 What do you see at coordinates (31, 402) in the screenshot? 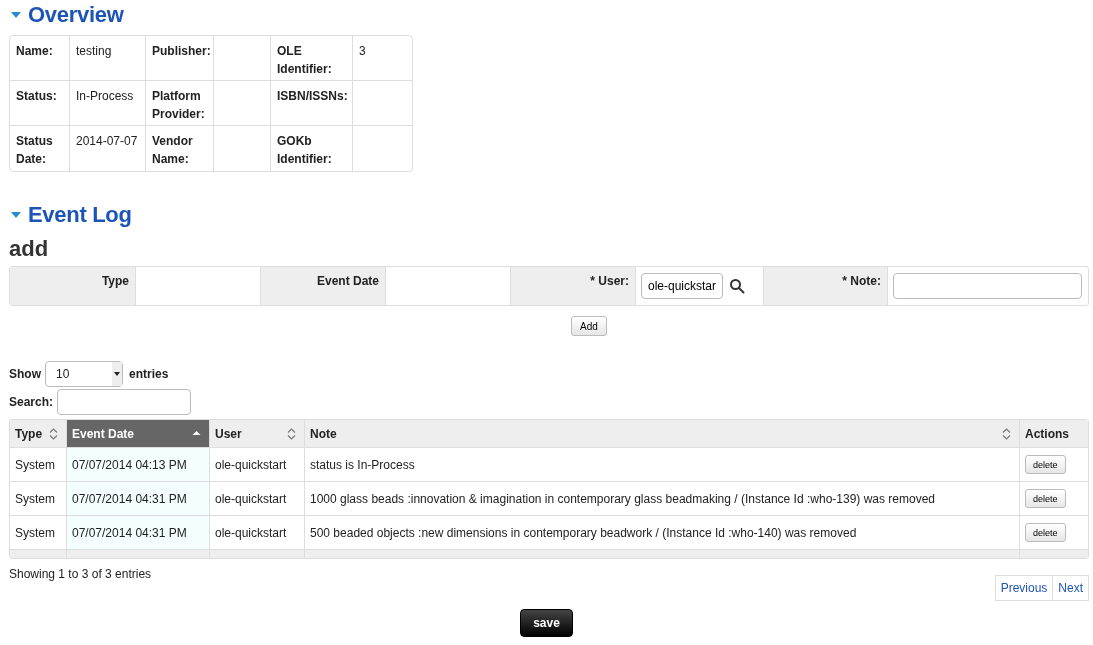
I see `search-label: Search:` at bounding box center [31, 402].